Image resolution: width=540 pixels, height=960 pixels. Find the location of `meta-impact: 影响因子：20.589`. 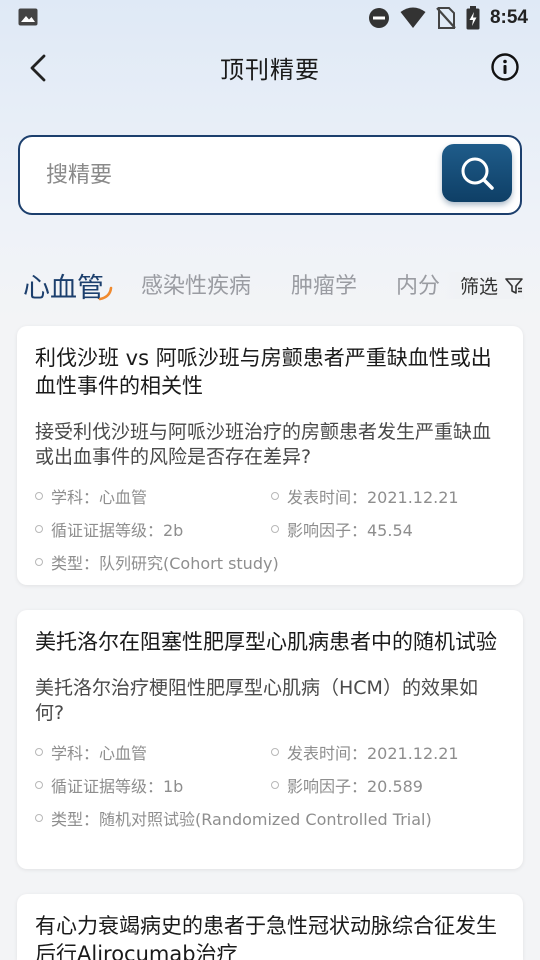

meta-impact: 影响因子：20.589 is located at coordinates (389, 785).